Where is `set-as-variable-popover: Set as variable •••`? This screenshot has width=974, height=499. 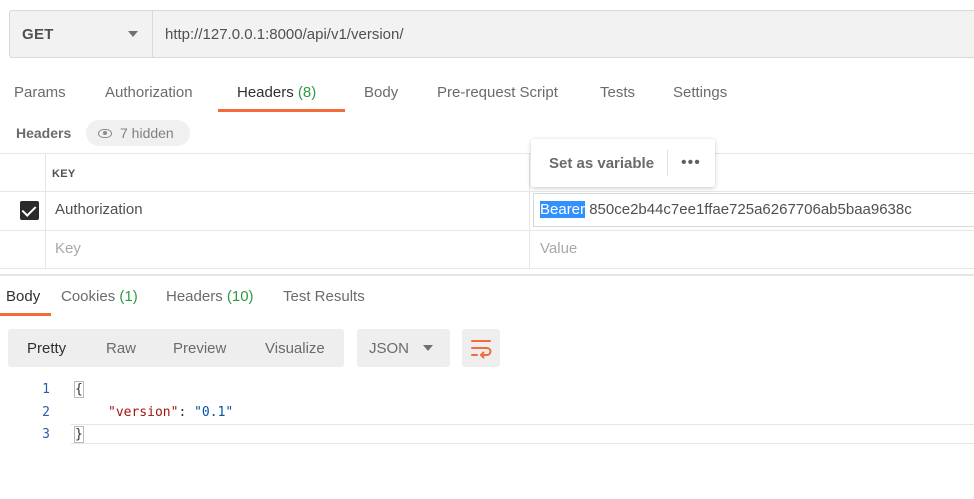
set-as-variable-popover: Set as variable ••• is located at coordinates (623, 163).